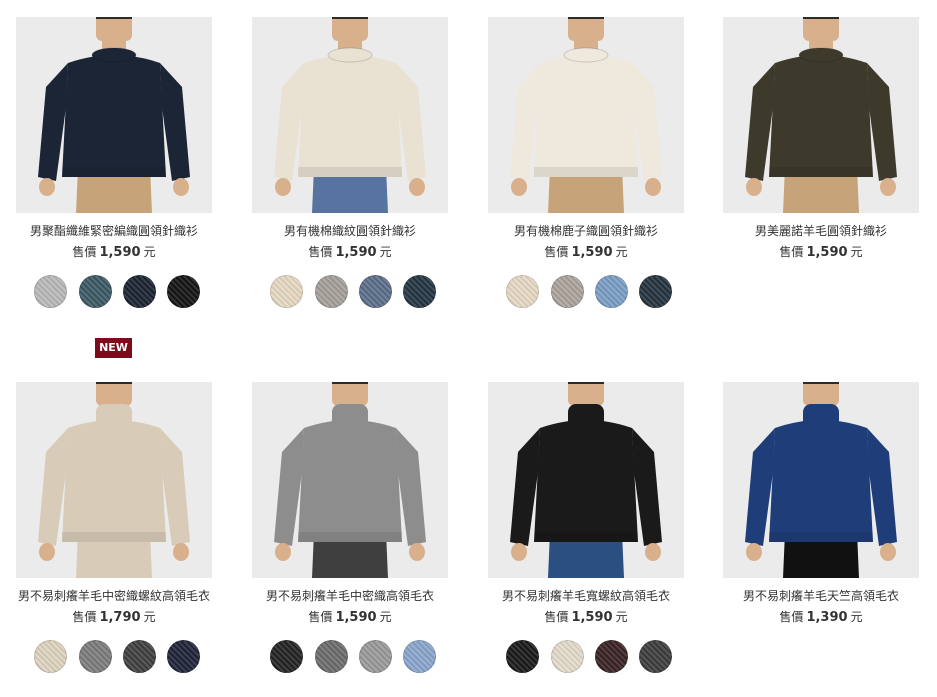 The image size is (937, 697). Describe the element at coordinates (827, 617) in the screenshot. I see `price-value: 1,390` at that location.